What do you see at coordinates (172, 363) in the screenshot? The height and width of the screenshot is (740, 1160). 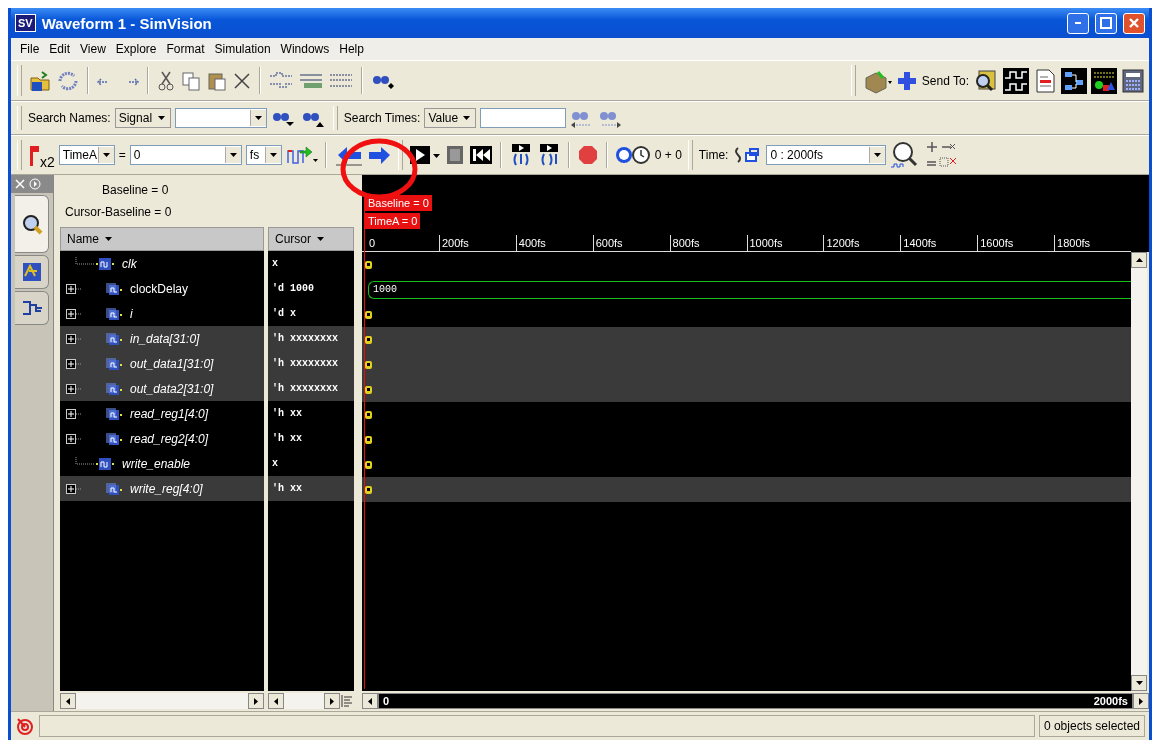 I see `signal-name: out_data1[31:0]` at bounding box center [172, 363].